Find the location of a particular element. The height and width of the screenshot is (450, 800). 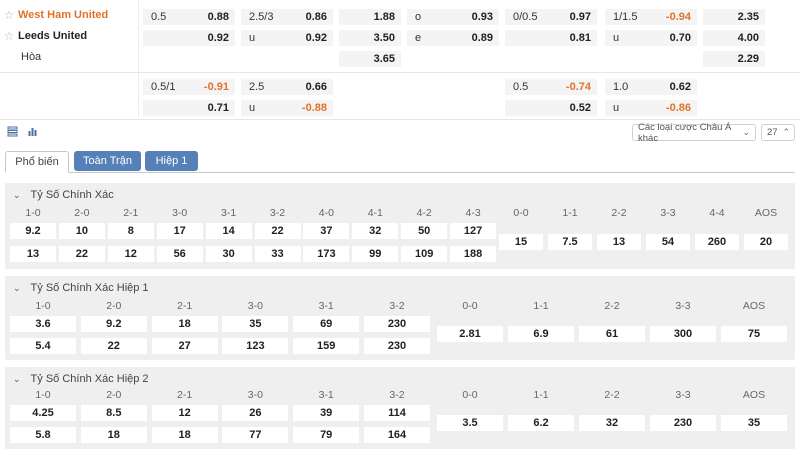

odds-value: 39 is located at coordinates (326, 413).